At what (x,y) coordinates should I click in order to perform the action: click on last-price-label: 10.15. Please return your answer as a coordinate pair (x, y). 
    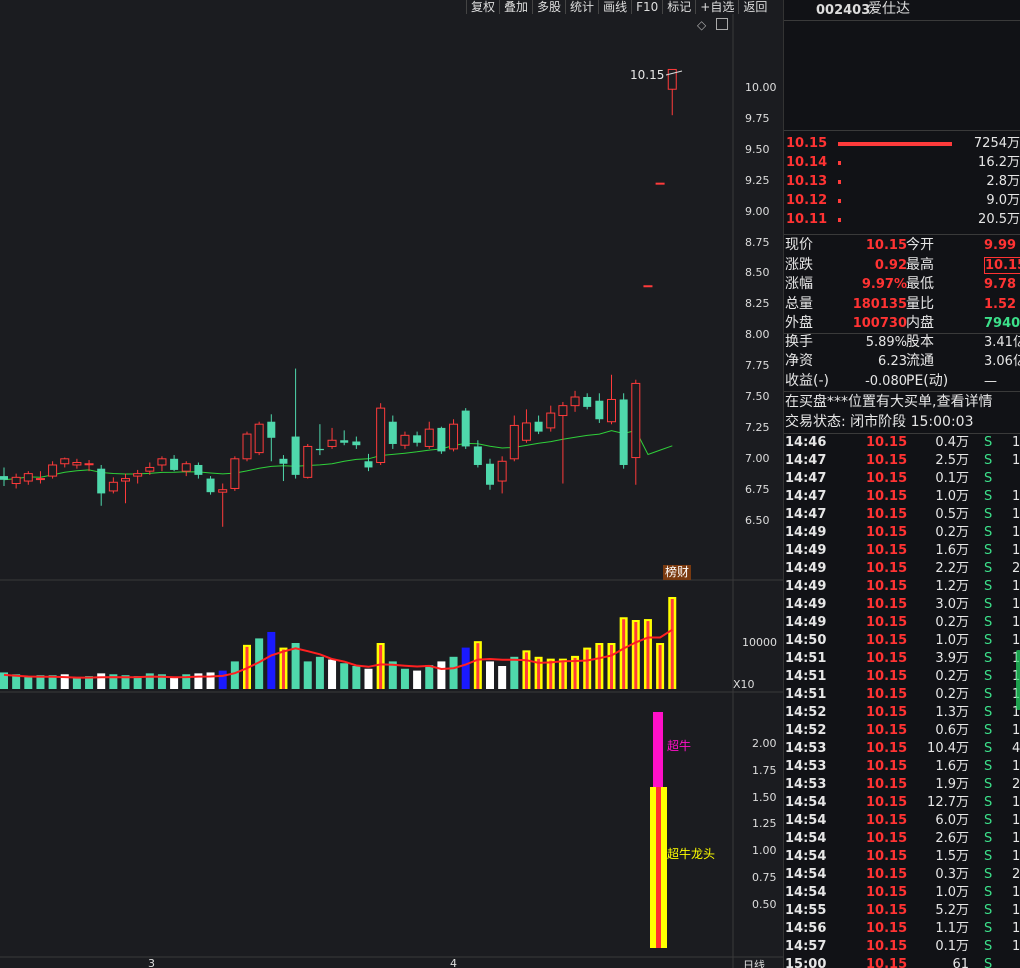
    Looking at the image, I should click on (647, 75).